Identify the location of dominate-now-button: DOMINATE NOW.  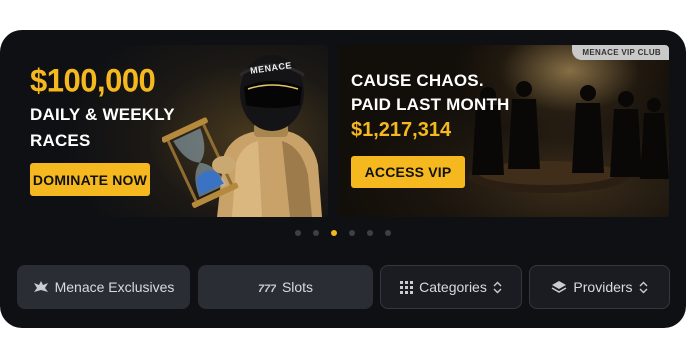
(90, 179).